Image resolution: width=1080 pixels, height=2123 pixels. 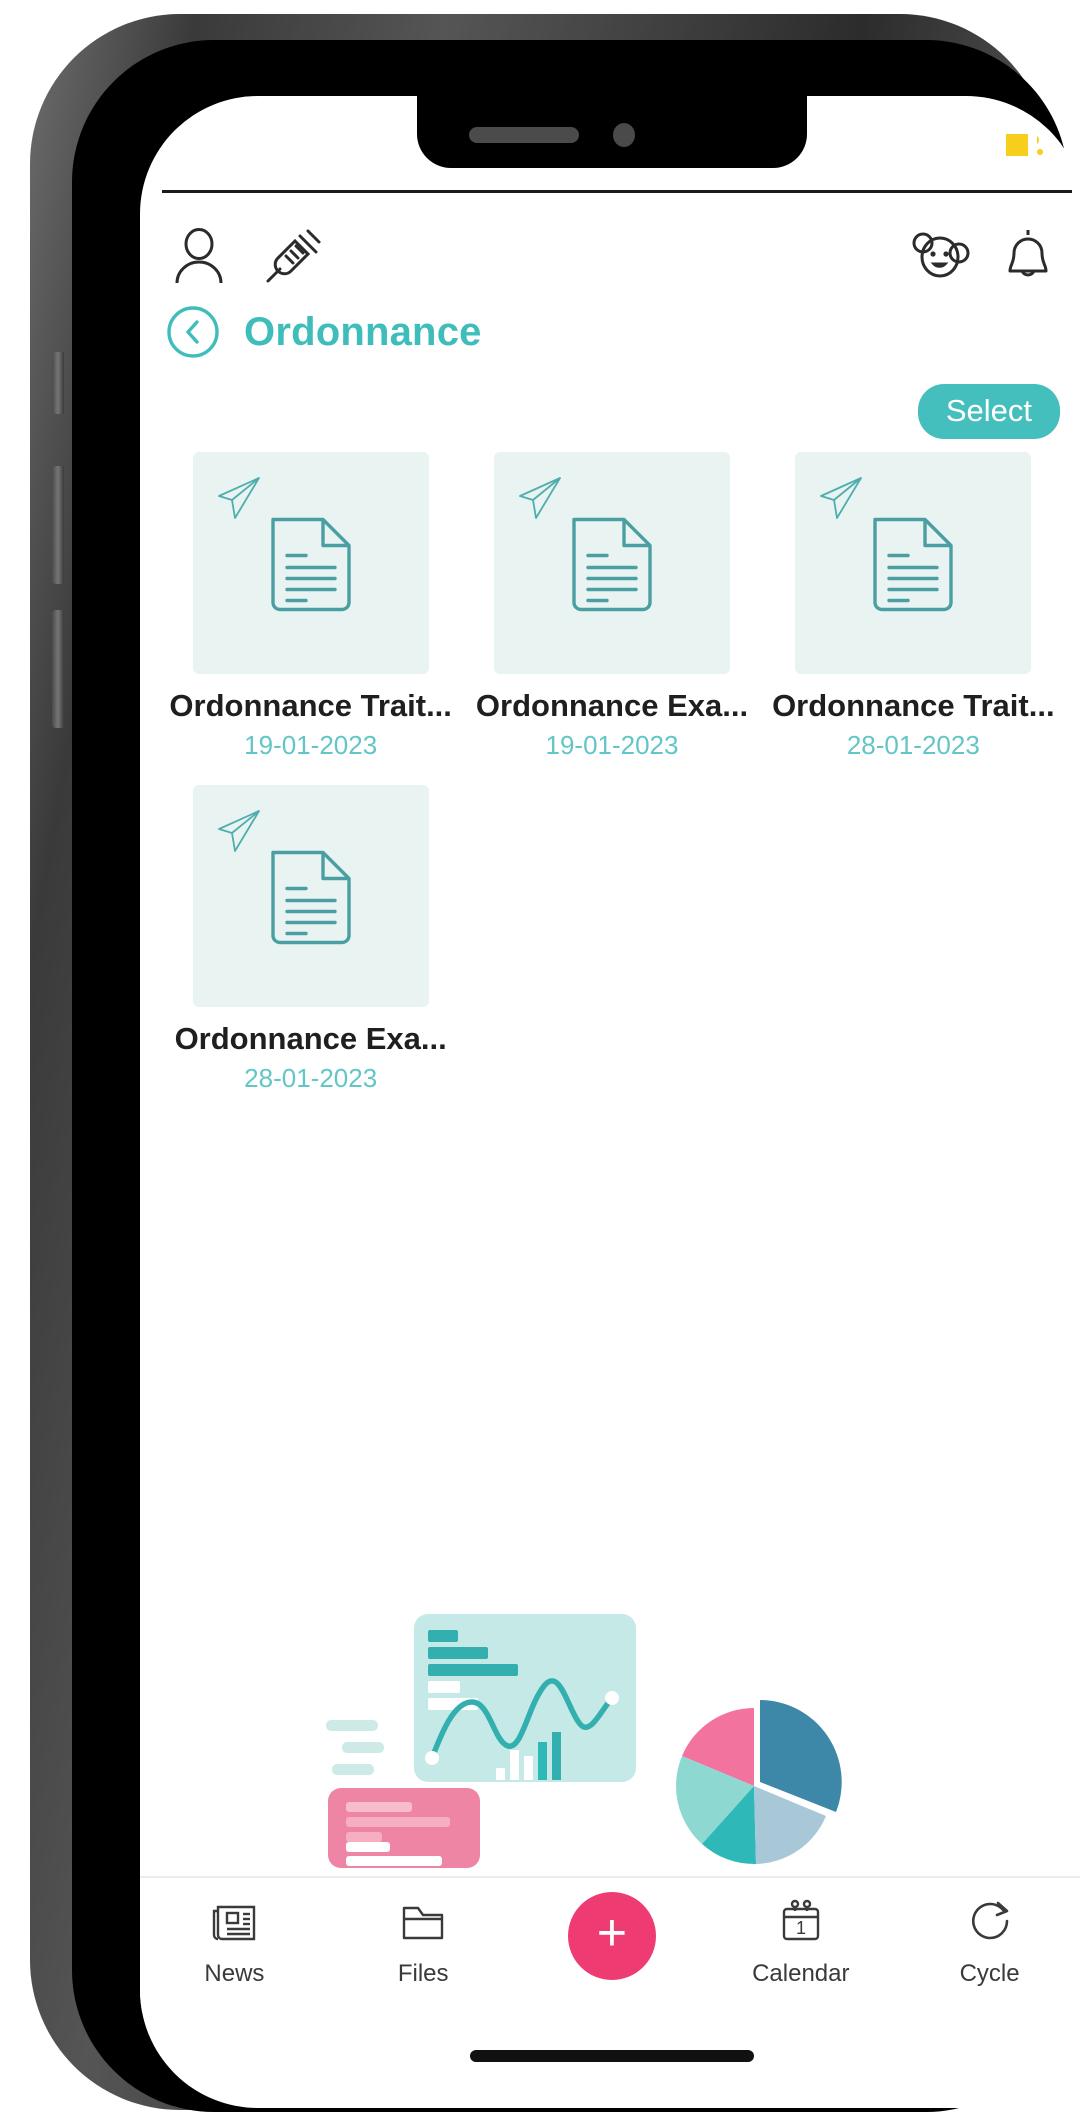 I want to click on folder-icon, so click(x=423, y=1921).